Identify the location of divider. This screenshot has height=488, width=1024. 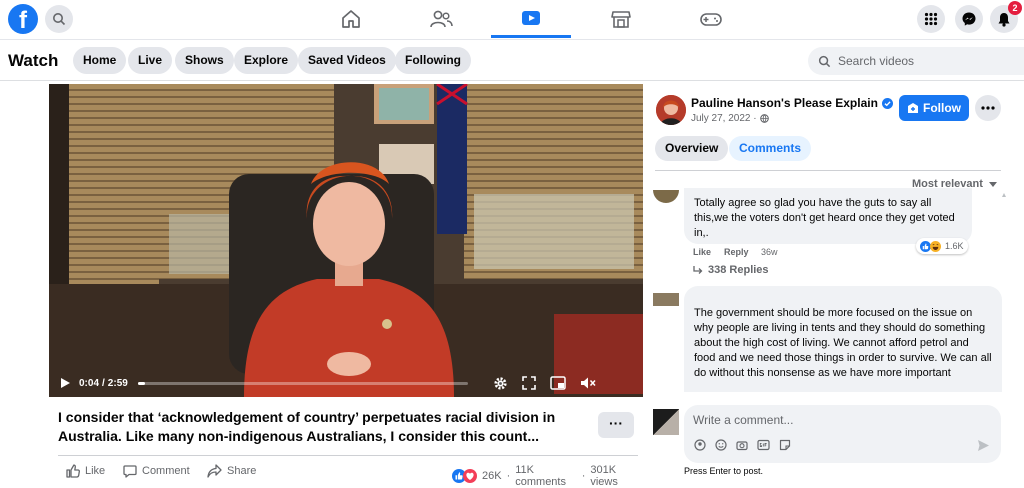
(828, 170).